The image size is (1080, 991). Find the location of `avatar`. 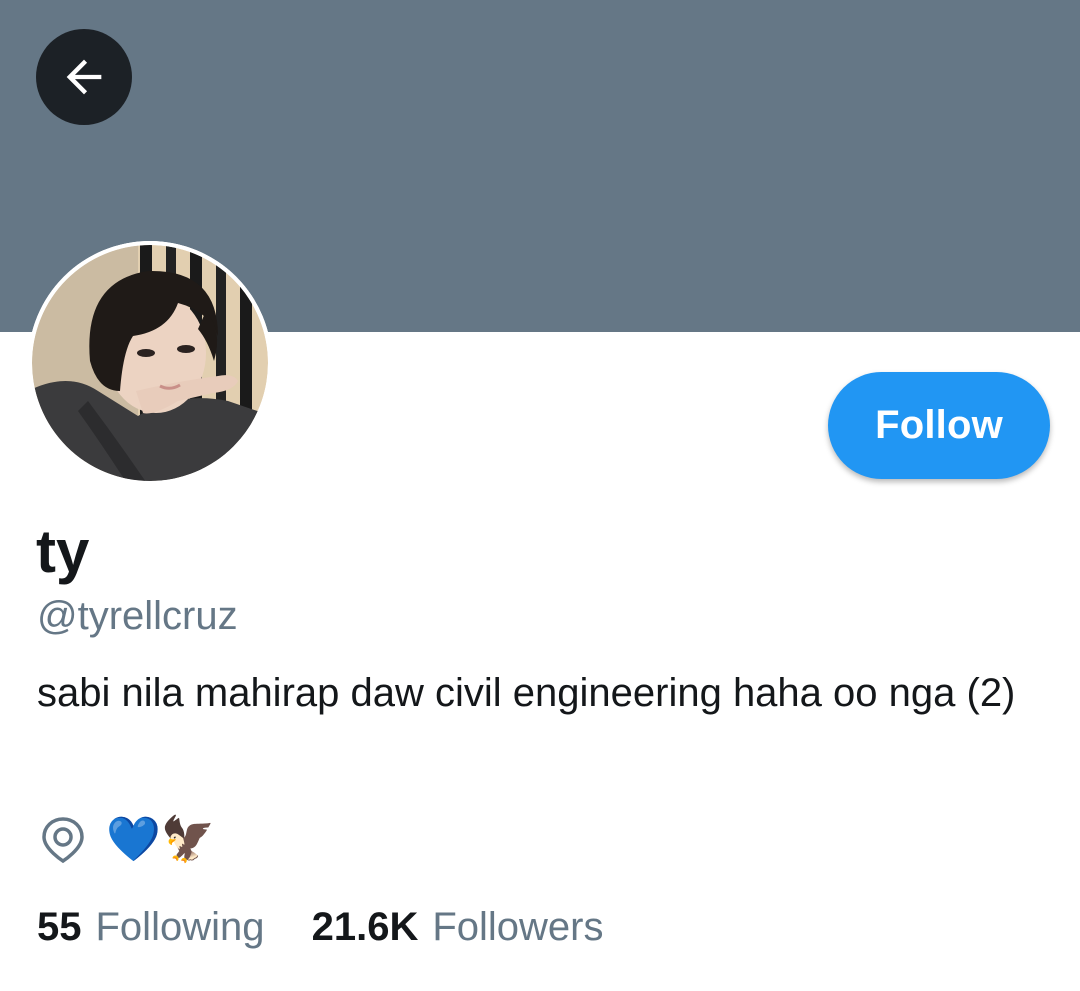

avatar is located at coordinates (150, 363).